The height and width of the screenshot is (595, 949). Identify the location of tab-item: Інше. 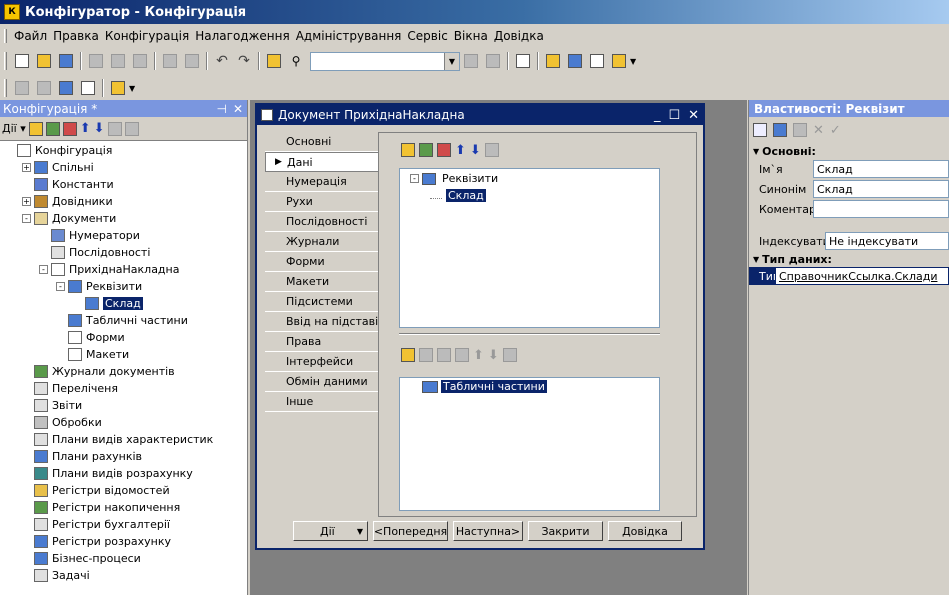
(322, 402).